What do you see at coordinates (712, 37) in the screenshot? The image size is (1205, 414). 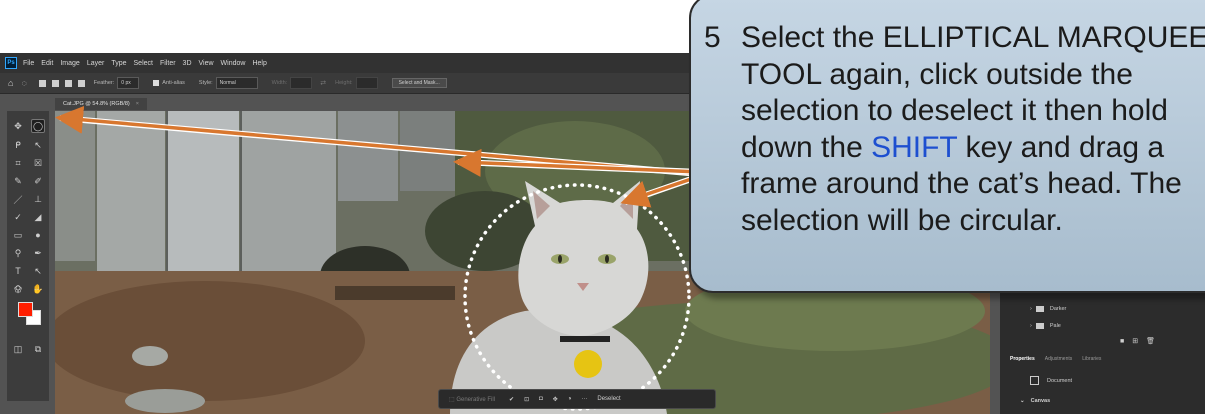 I see `step-number: 5` at bounding box center [712, 37].